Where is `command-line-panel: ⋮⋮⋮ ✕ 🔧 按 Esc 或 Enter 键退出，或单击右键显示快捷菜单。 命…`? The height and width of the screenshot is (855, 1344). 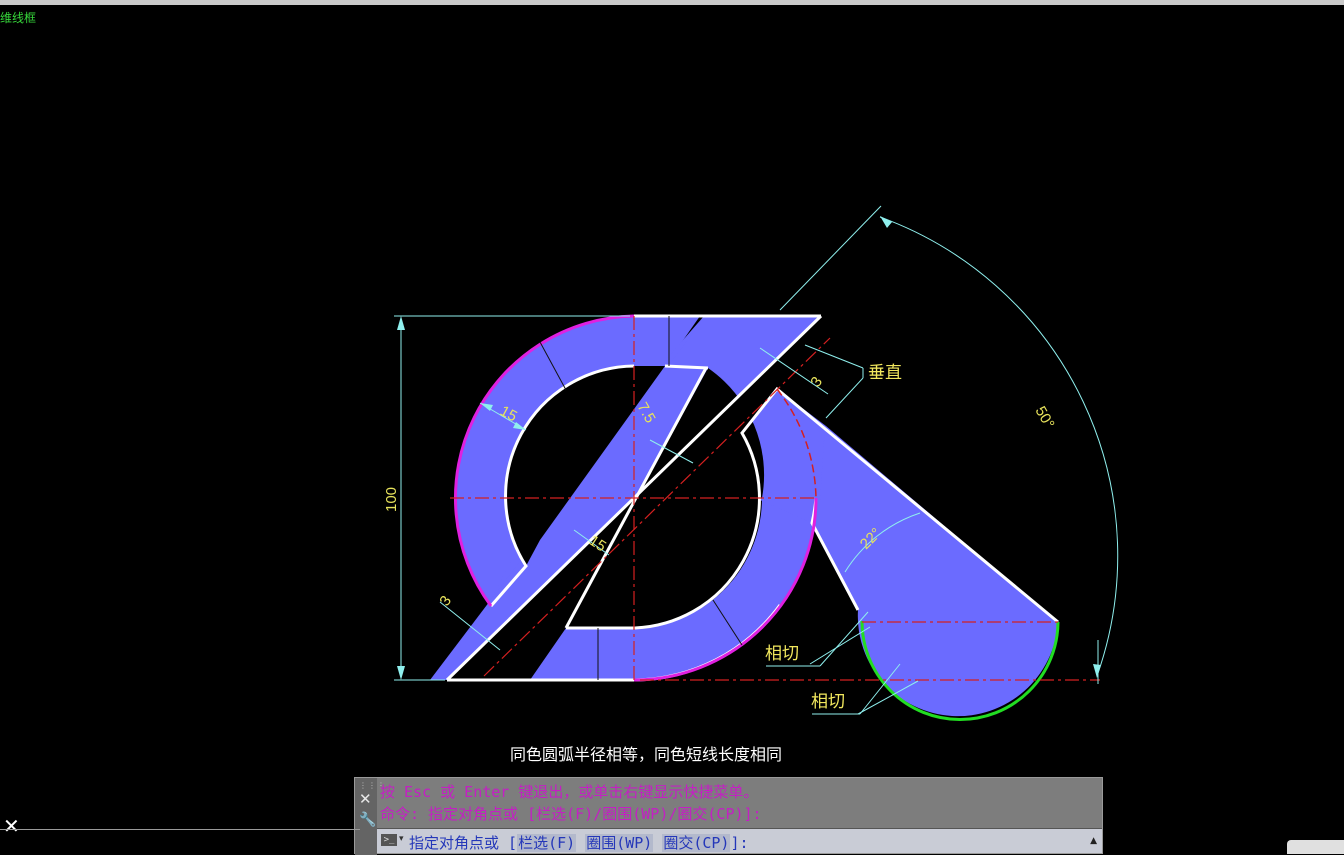 command-line-panel: ⋮⋮⋮ ✕ 🔧 按 Esc 或 Enter 键退出，或单击右键显示快捷菜单。 命… is located at coordinates (728, 816).